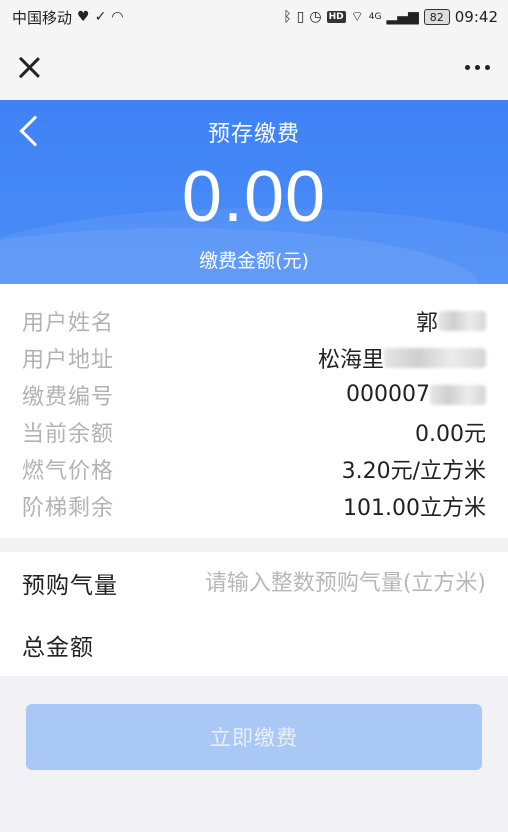 The image size is (508, 832). Describe the element at coordinates (254, 505) in the screenshot. I see `info-row-tier-remaining: 阶梯剩余 101.00立方米` at that location.